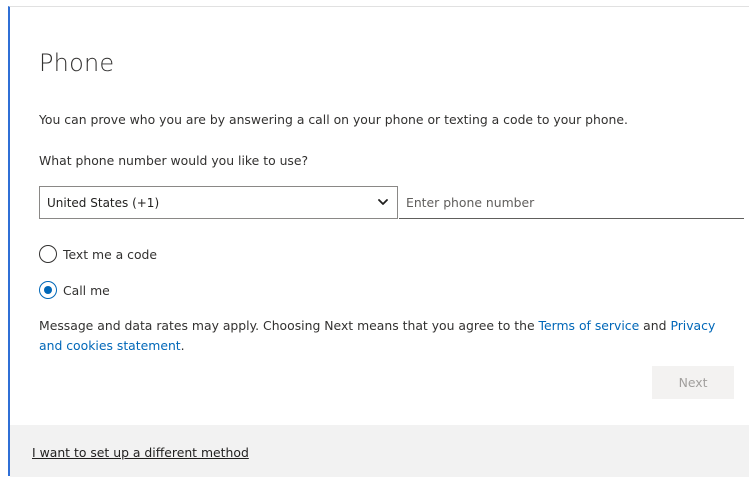 This screenshot has height=479, width=753. Describe the element at coordinates (48, 254) in the screenshot. I see `text-me-code-radio` at that location.